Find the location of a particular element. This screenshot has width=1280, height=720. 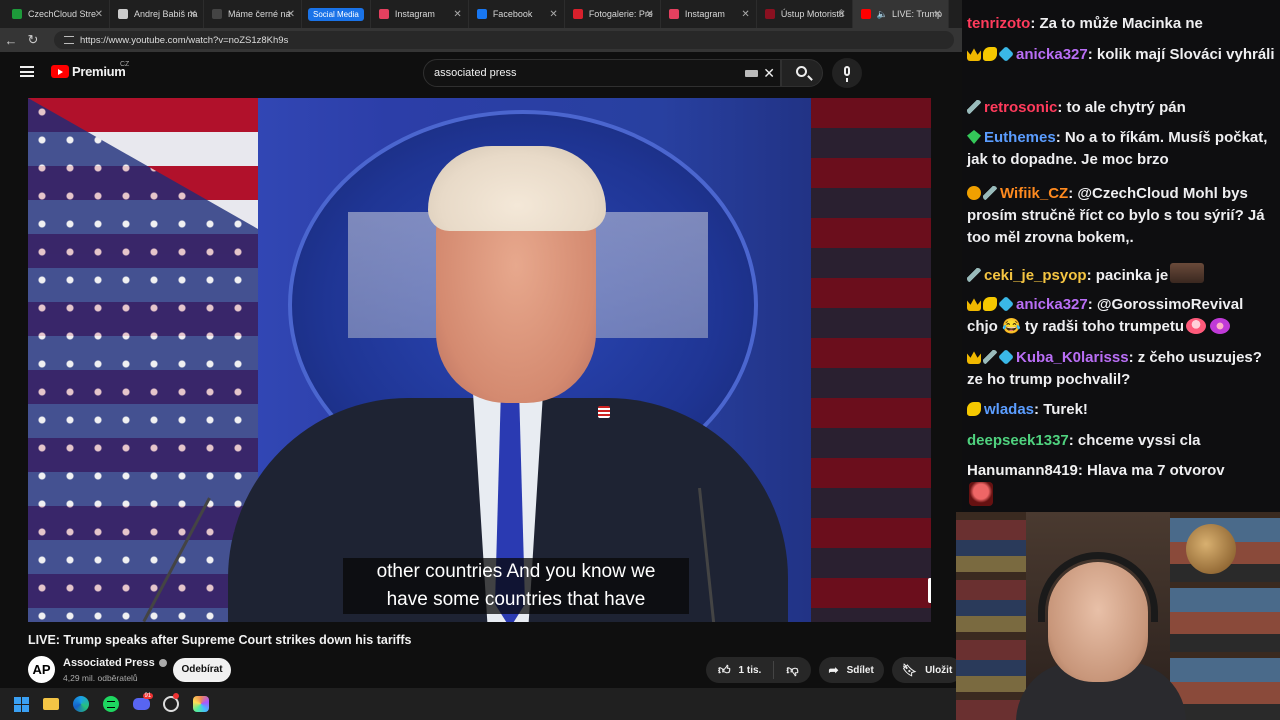

chat-username: retrosonic is located at coordinates (1020, 107).